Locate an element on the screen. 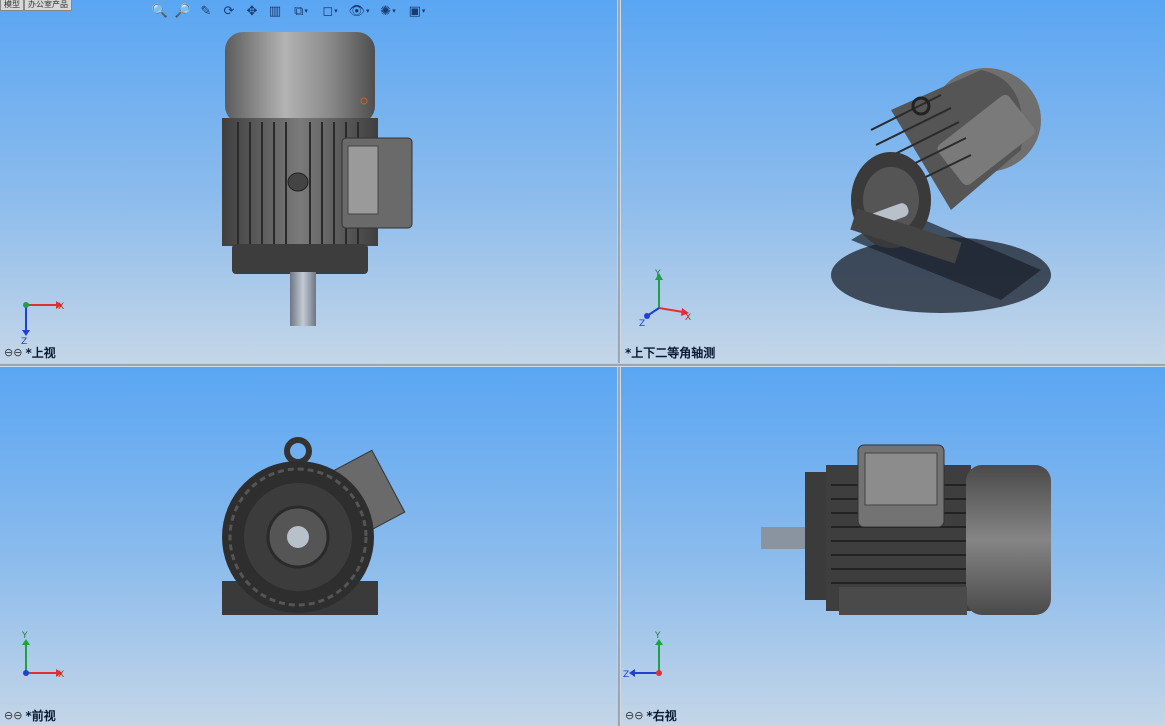  document-tabs: 模型 办公室产品 is located at coordinates (36, 5).